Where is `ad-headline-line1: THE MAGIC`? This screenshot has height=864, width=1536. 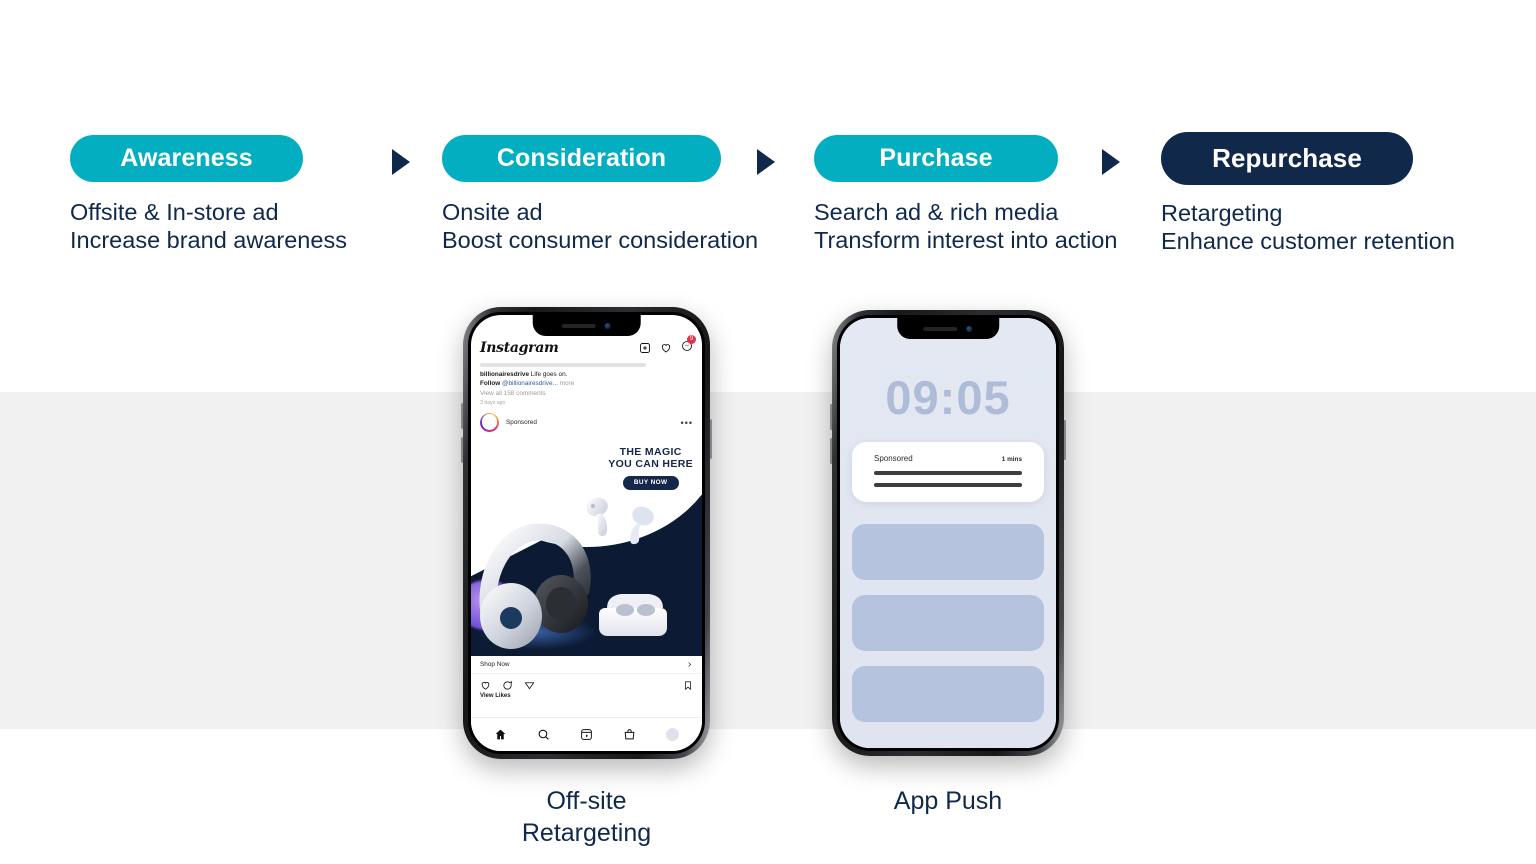
ad-headline-line1: THE MAGIC is located at coordinates (650, 451).